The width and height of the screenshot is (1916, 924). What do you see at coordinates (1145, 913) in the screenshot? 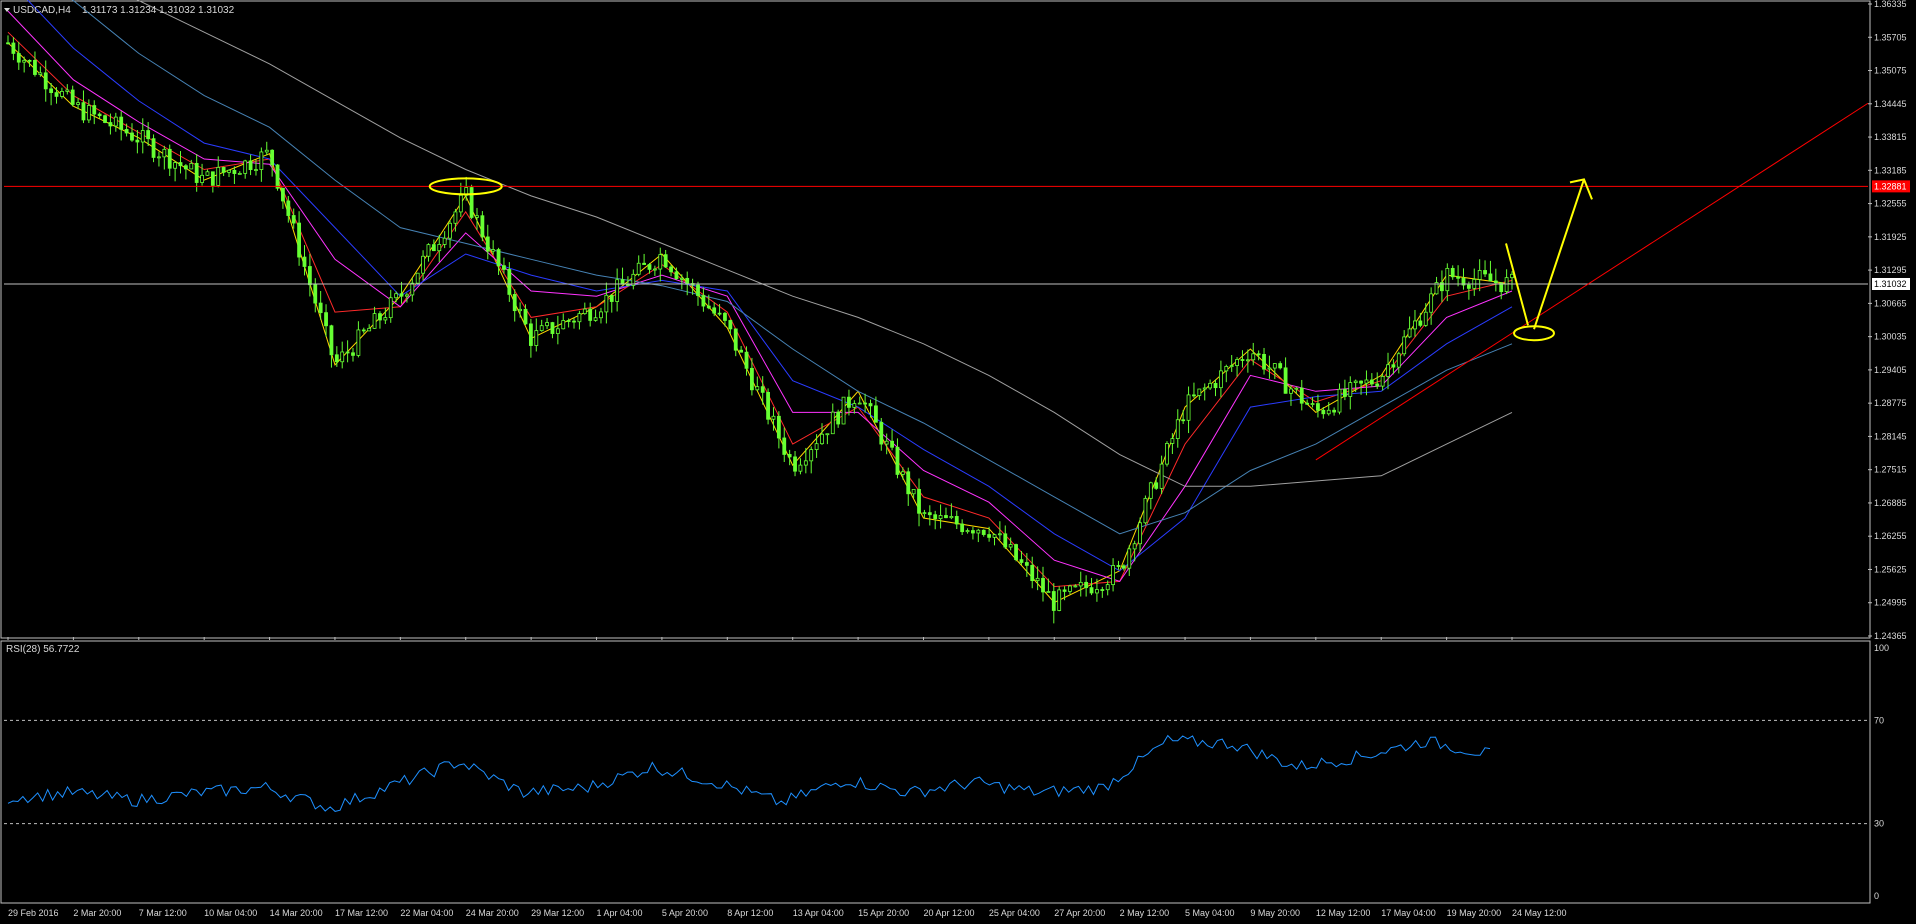
I see `time-tick-label: 2 May 12:00` at bounding box center [1145, 913].